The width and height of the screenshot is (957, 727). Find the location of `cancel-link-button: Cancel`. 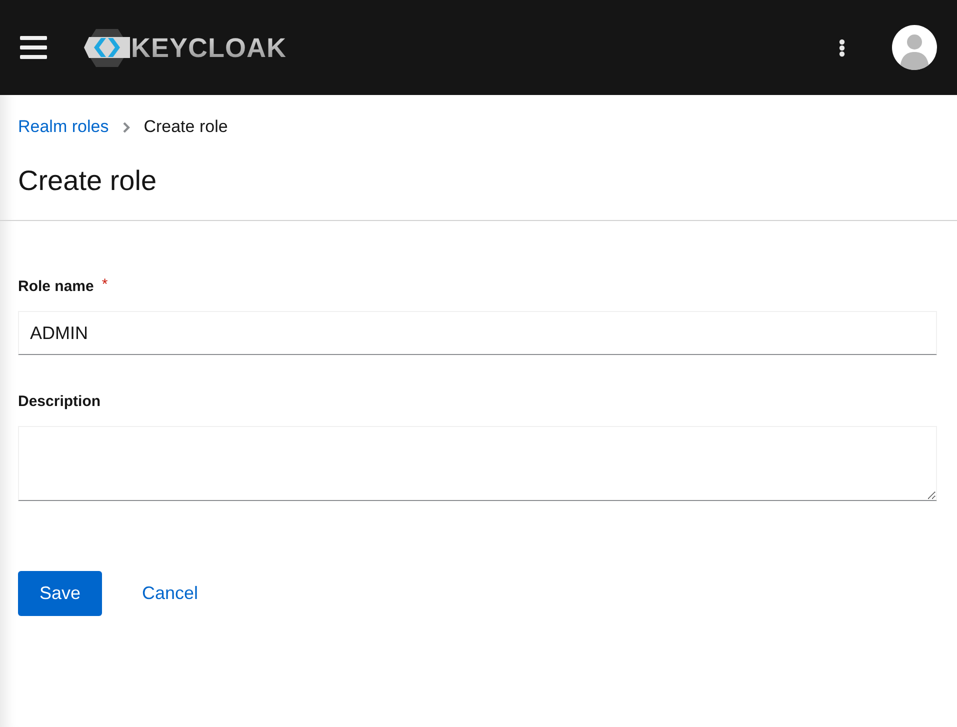

cancel-link-button: Cancel is located at coordinates (170, 593).